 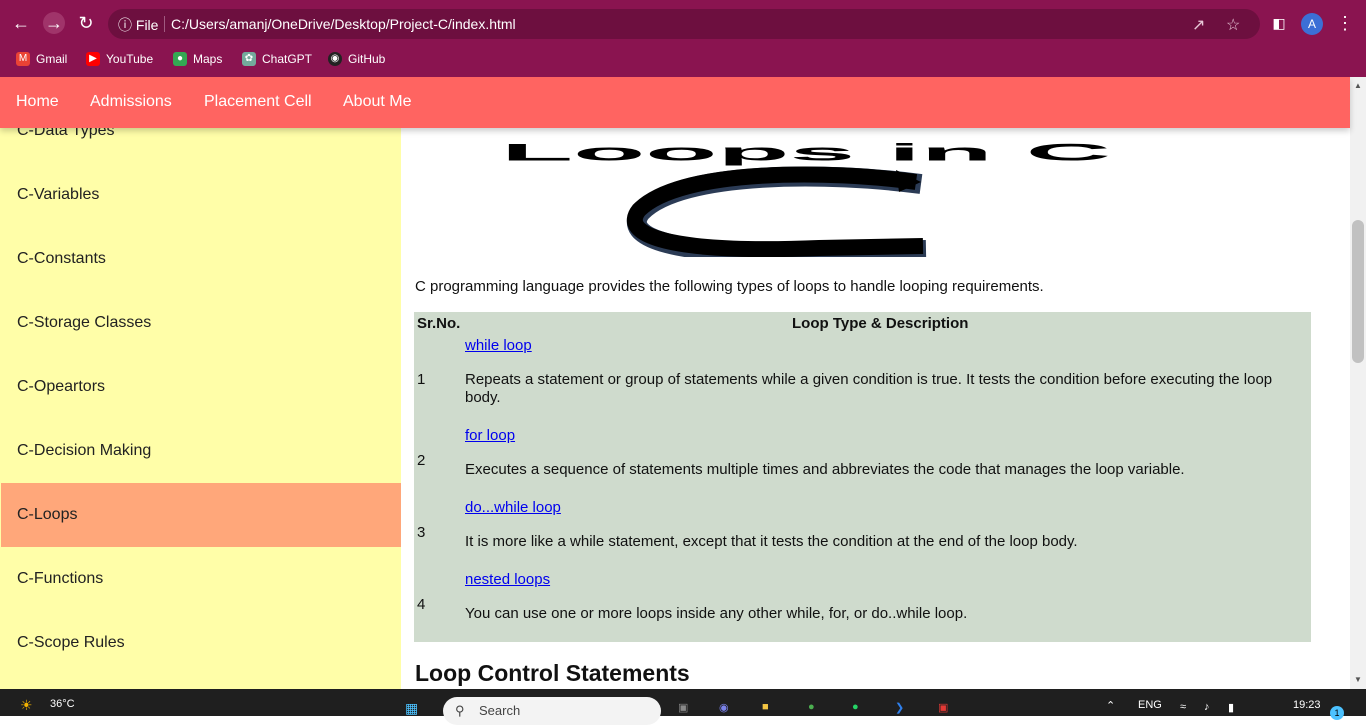 I want to click on row-number: 2, so click(x=421, y=460).